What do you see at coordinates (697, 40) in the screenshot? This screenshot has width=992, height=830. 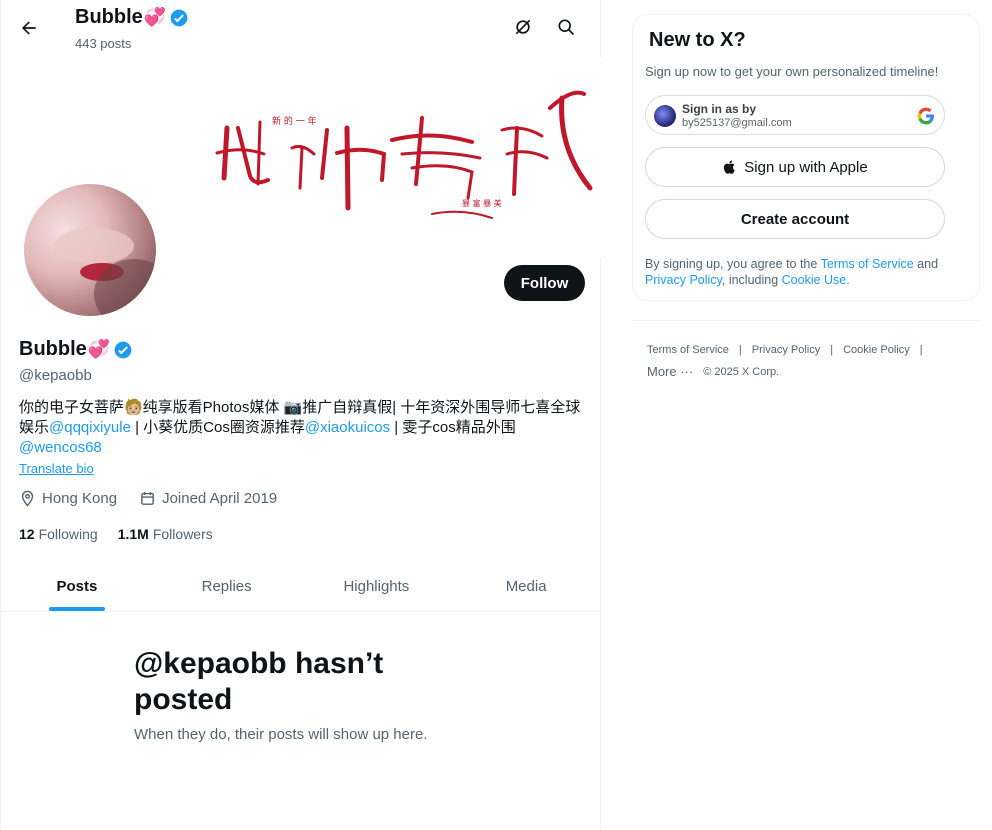 I see `signup-title: New to X?` at bounding box center [697, 40].